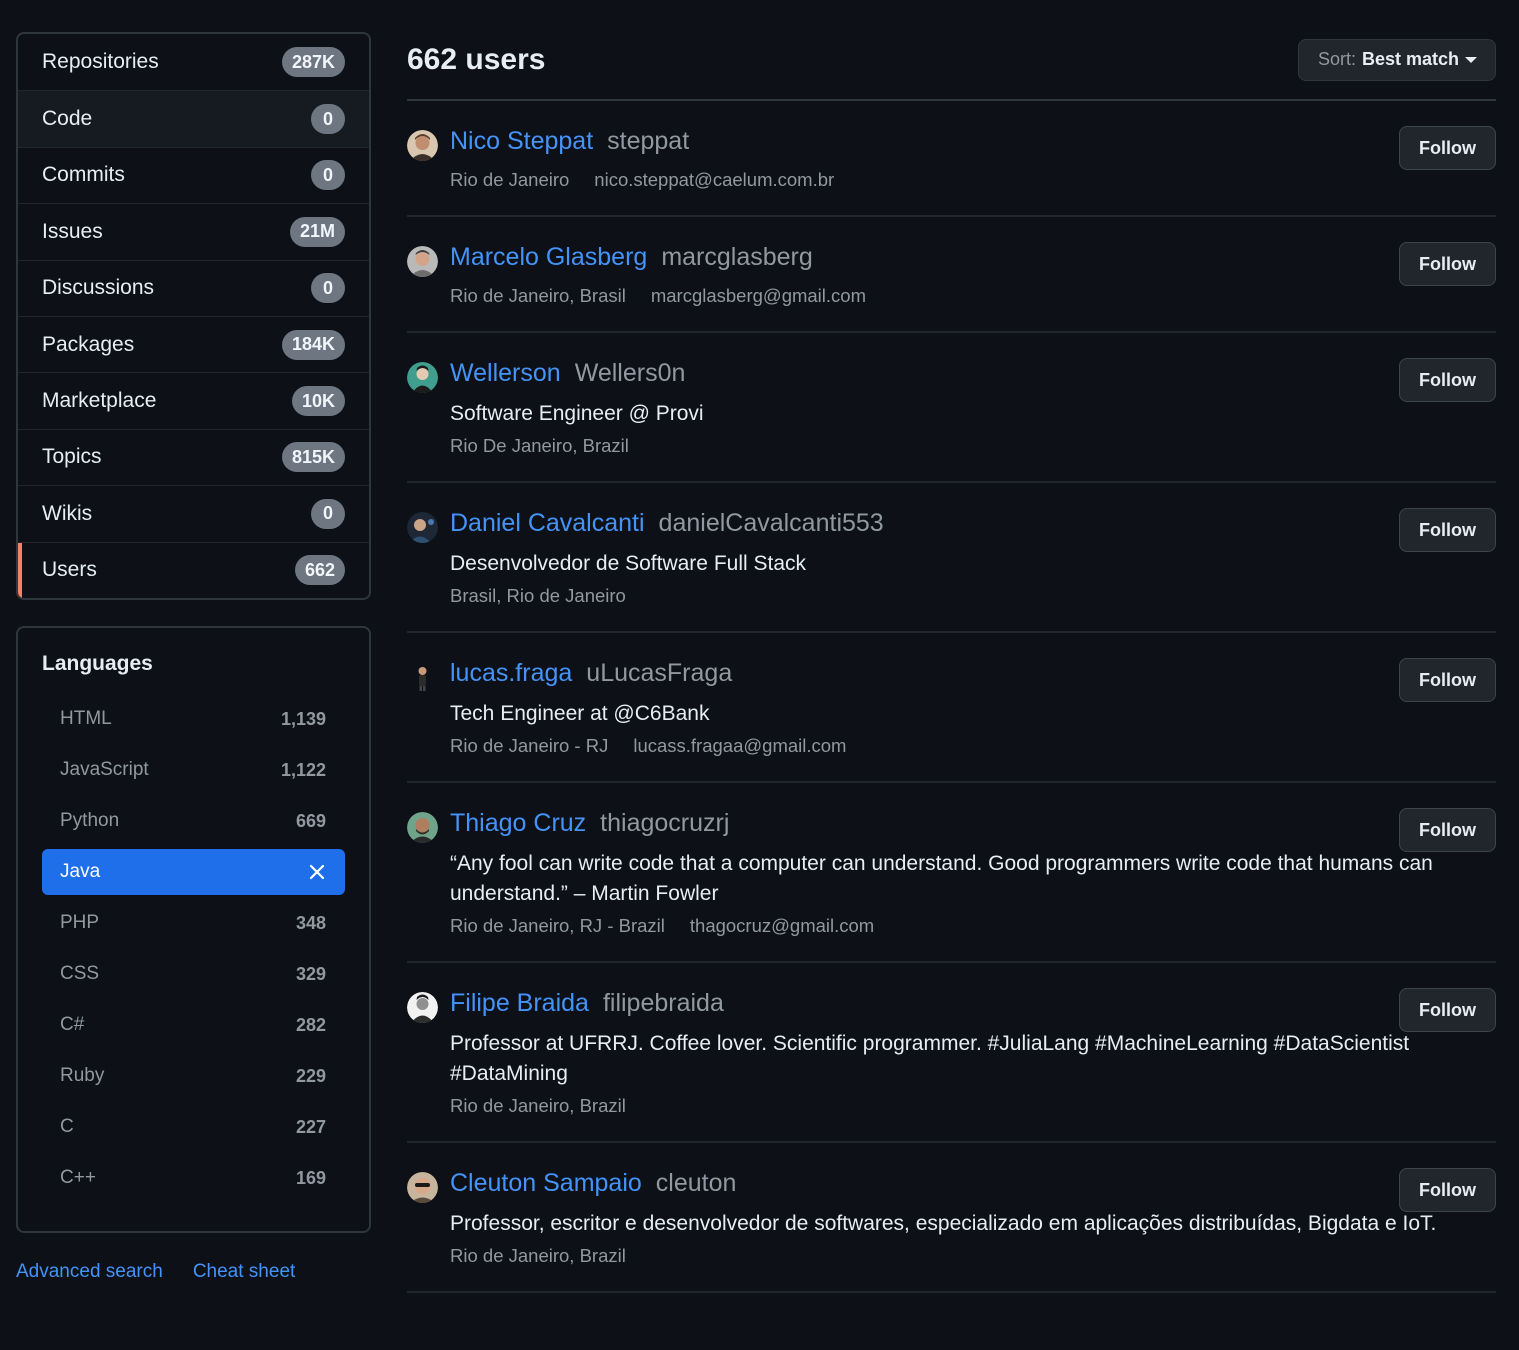 This screenshot has width=1519, height=1350. Describe the element at coordinates (519, 1003) in the screenshot. I see `user-name-link: Filipe Braida` at that location.